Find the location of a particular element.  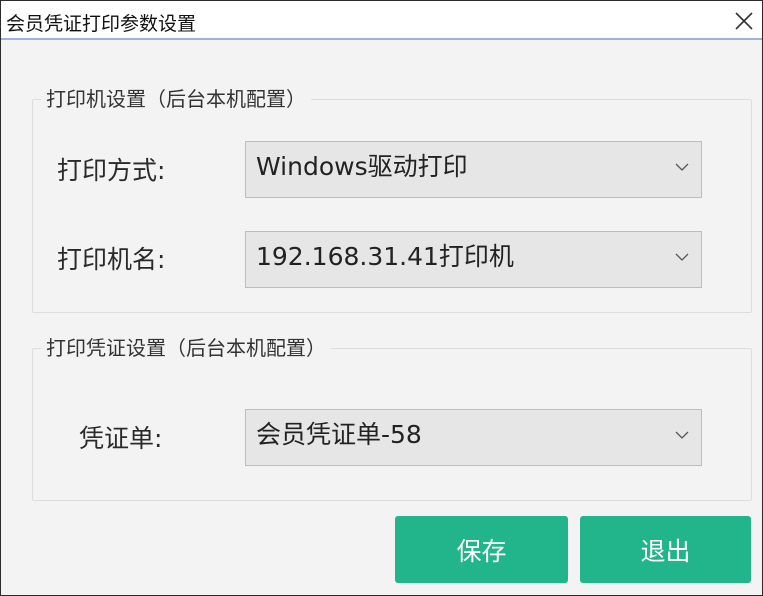

printer-name-select: 192.168.31.41打印机 is located at coordinates (473, 259).